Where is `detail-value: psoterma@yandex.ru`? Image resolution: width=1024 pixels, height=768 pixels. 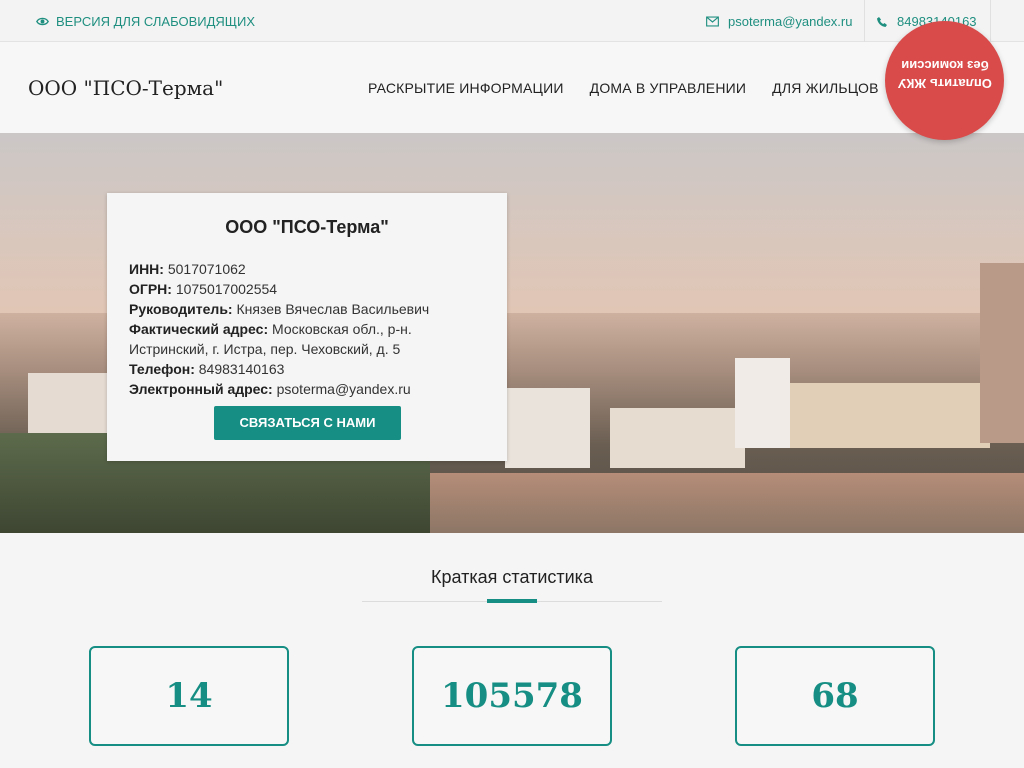
detail-value: psoterma@yandex.ru is located at coordinates (343, 389).